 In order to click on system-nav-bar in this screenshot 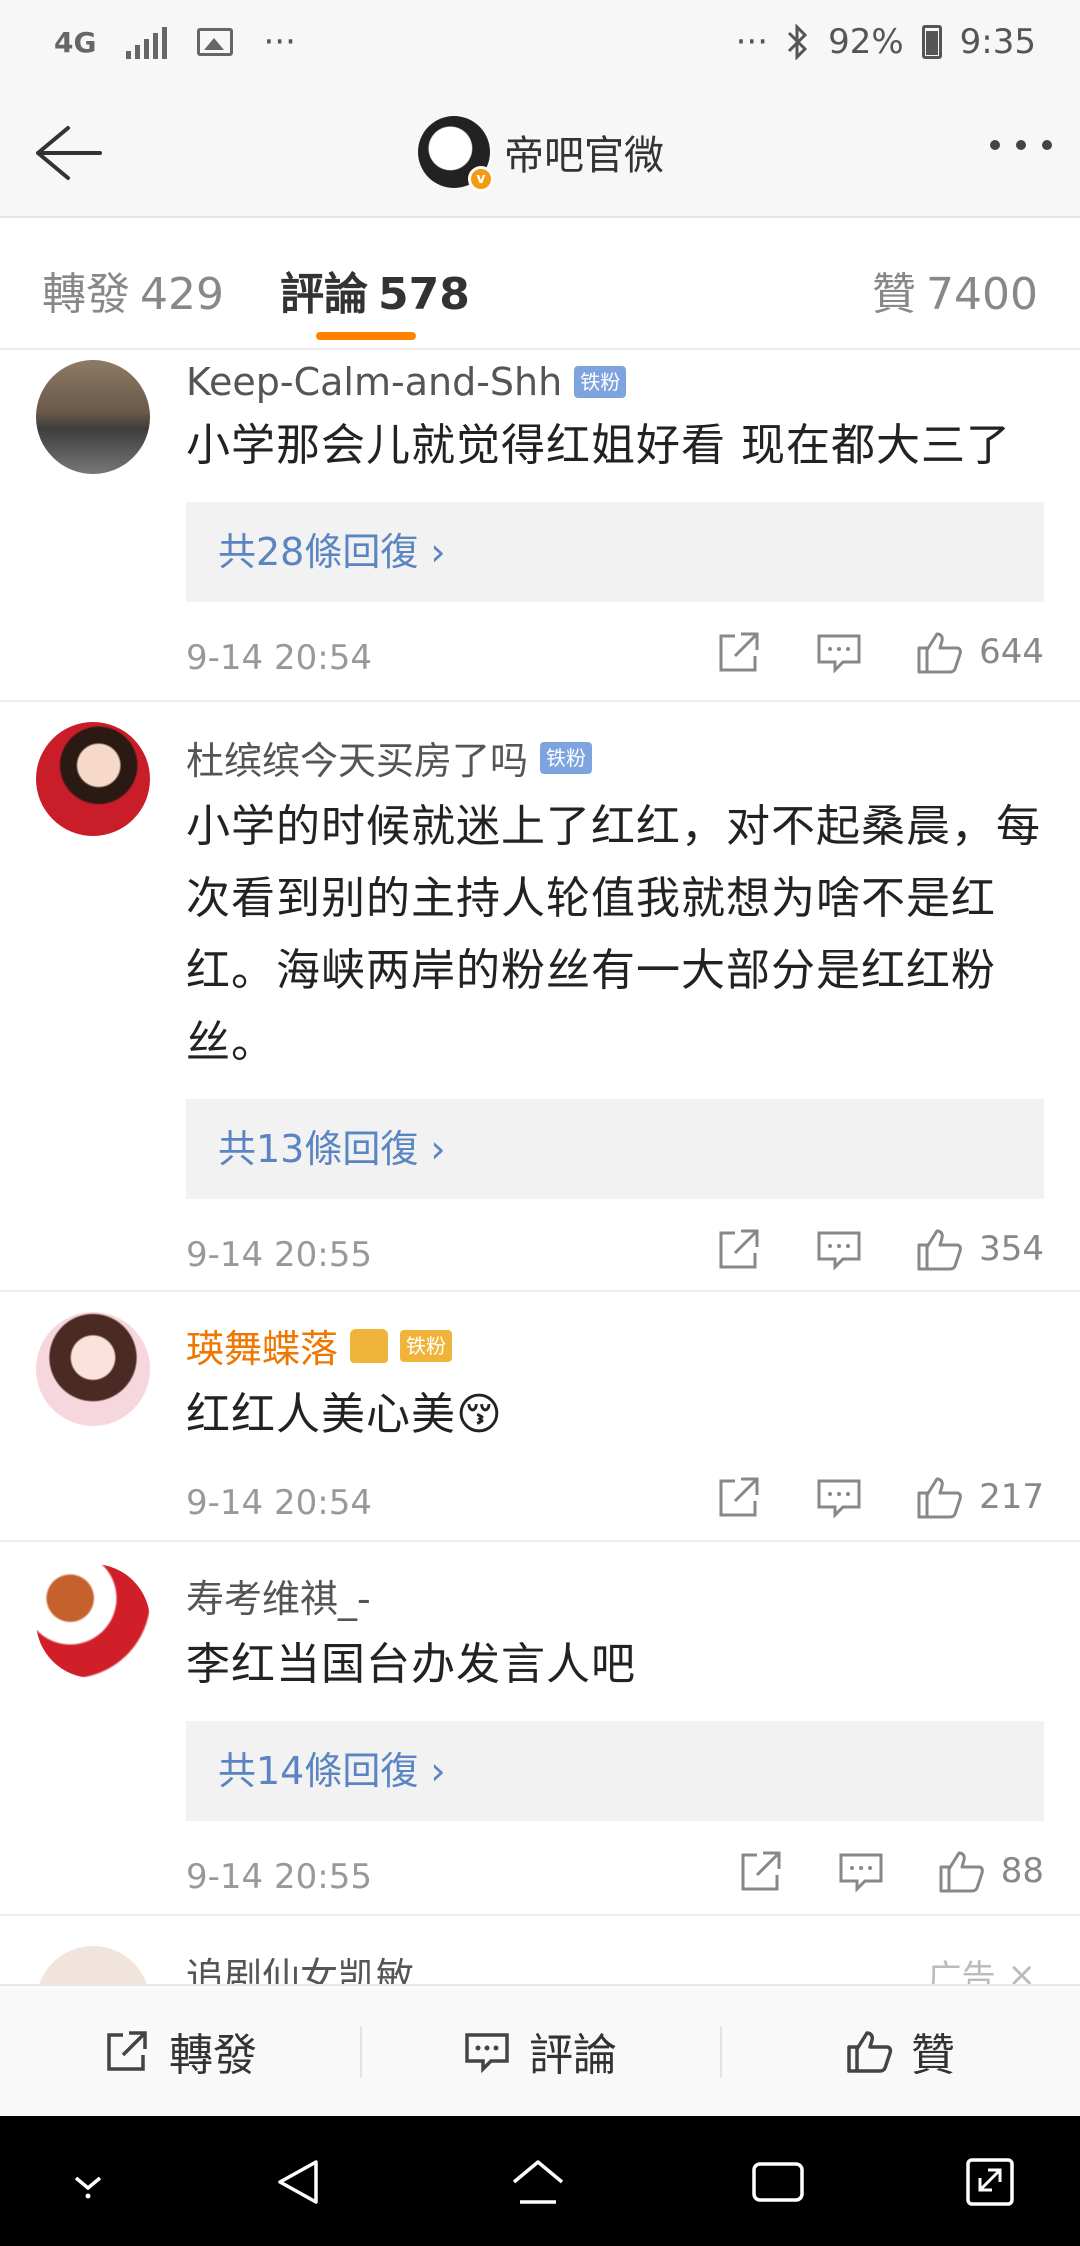, I will do `click(540, 2181)`.